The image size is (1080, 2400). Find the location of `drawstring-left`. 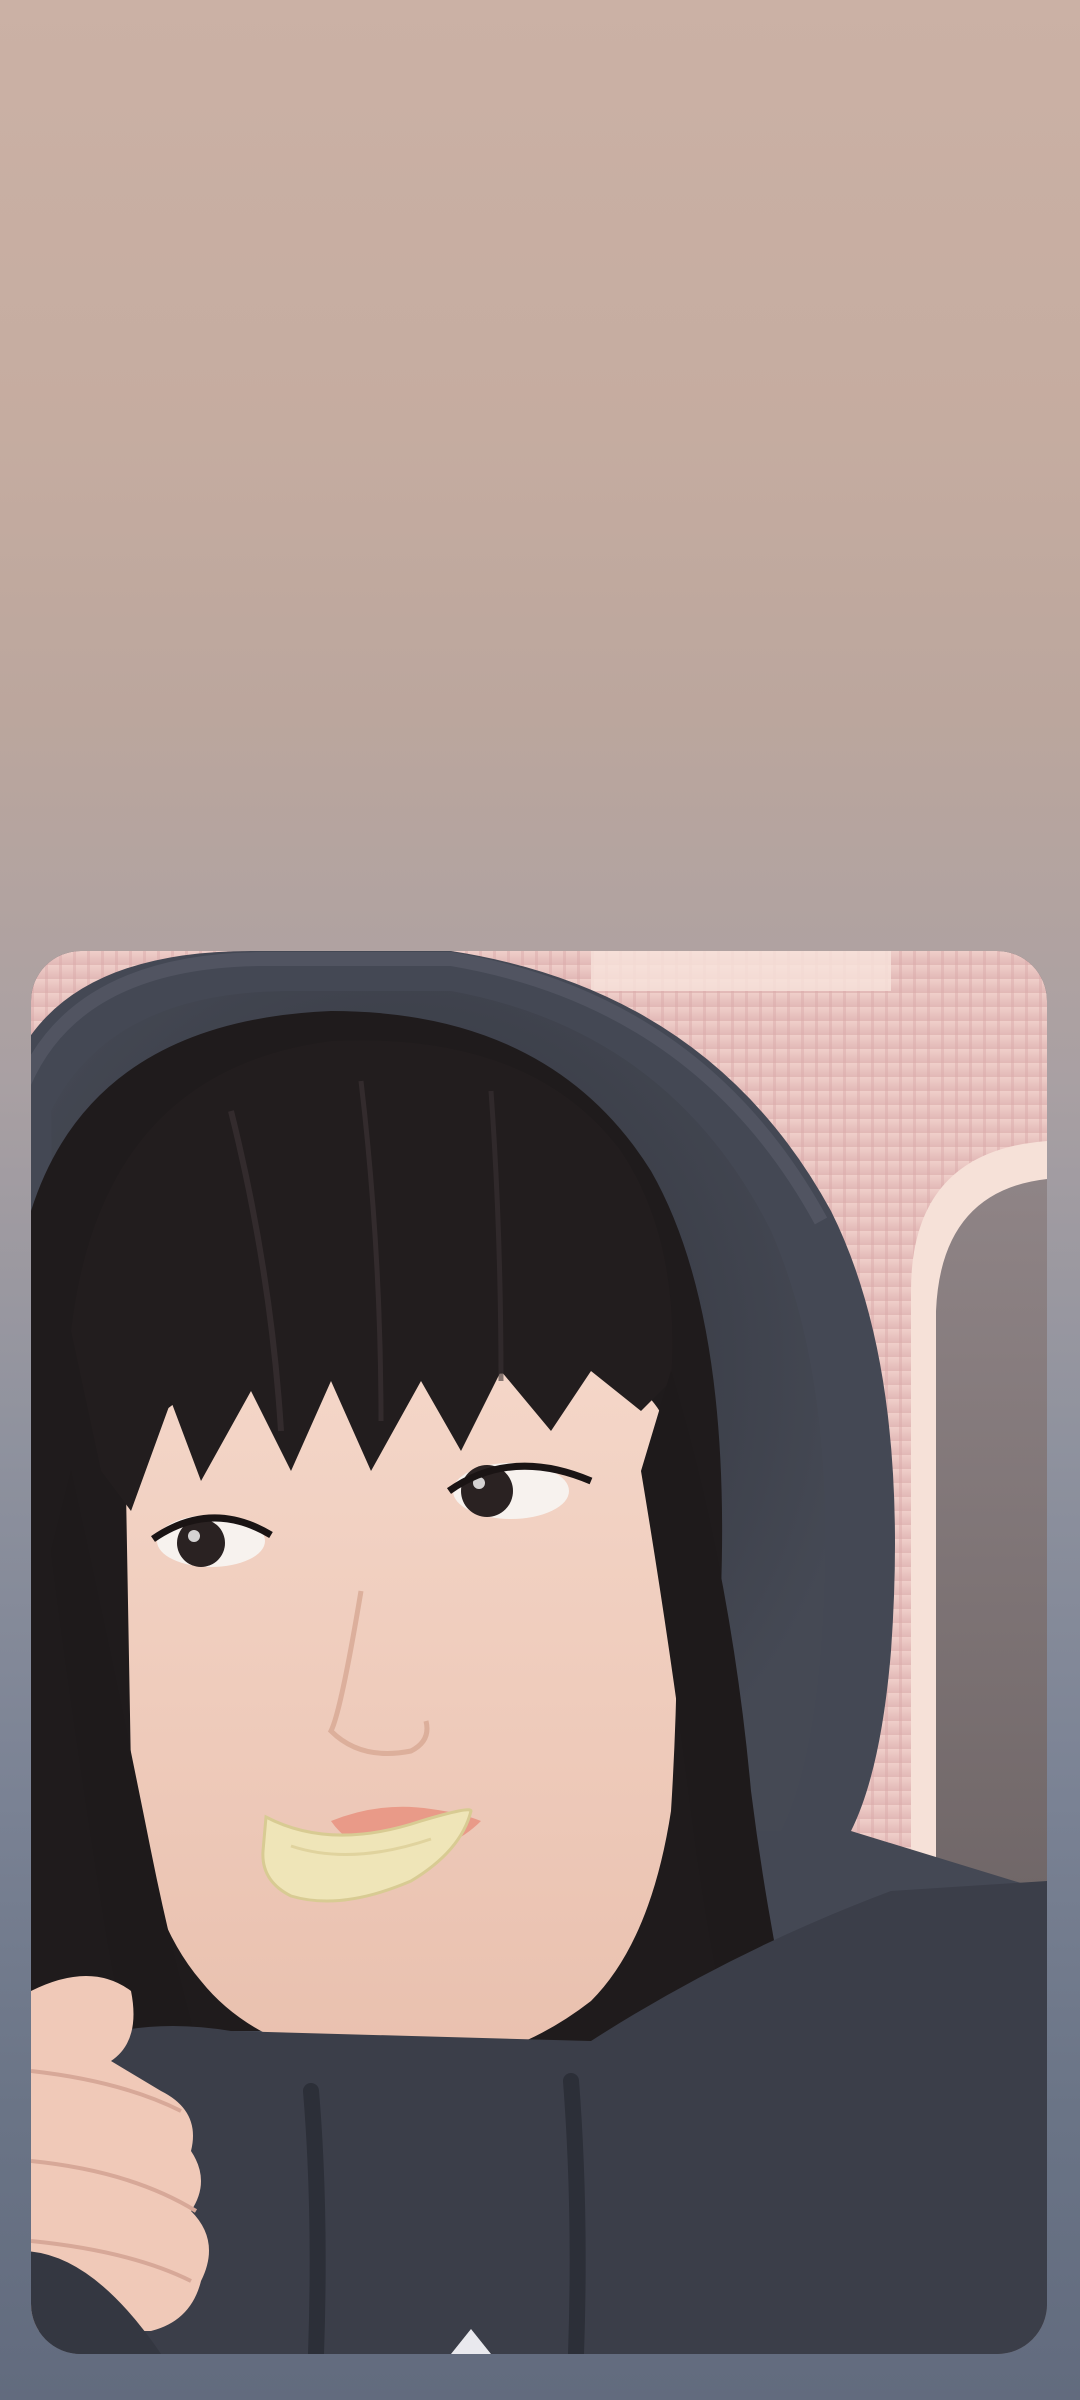

drawstring-left is located at coordinates (314, 2218).